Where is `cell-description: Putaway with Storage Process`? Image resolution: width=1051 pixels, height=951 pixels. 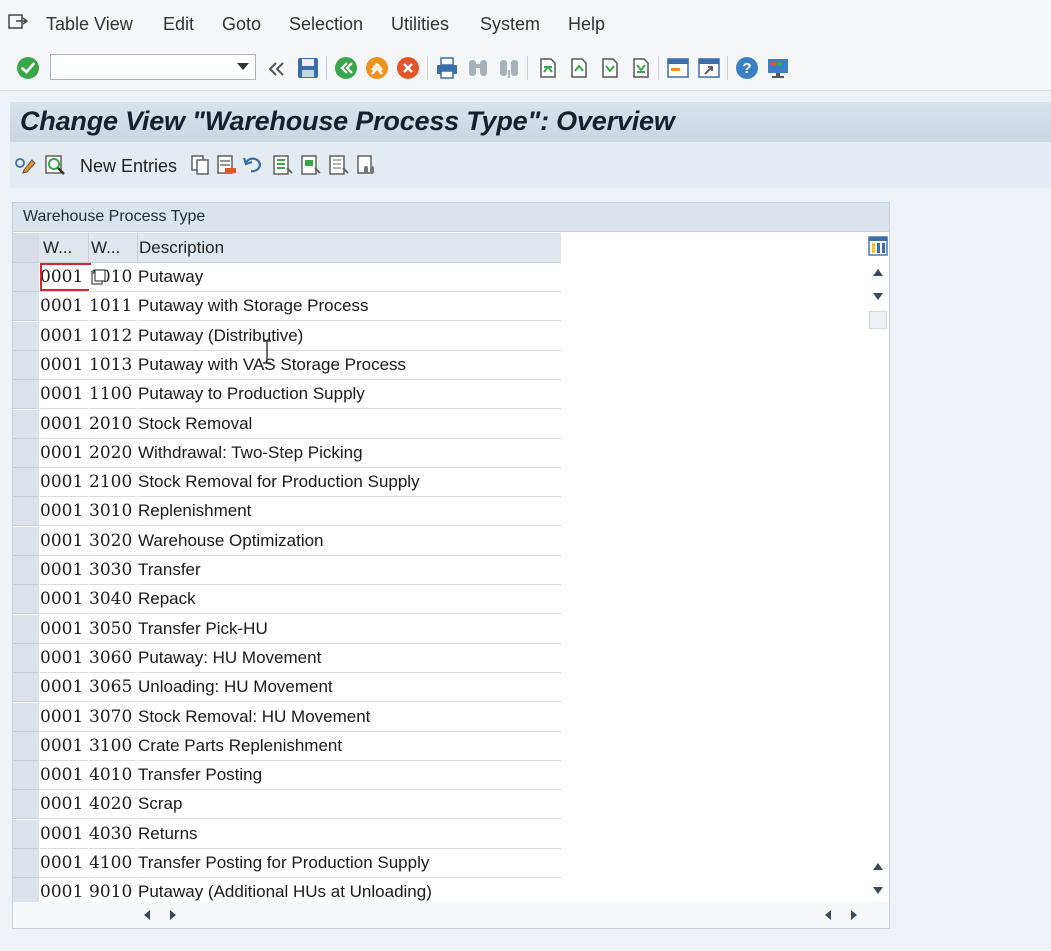 cell-description: Putaway with Storage Process is located at coordinates (349, 307).